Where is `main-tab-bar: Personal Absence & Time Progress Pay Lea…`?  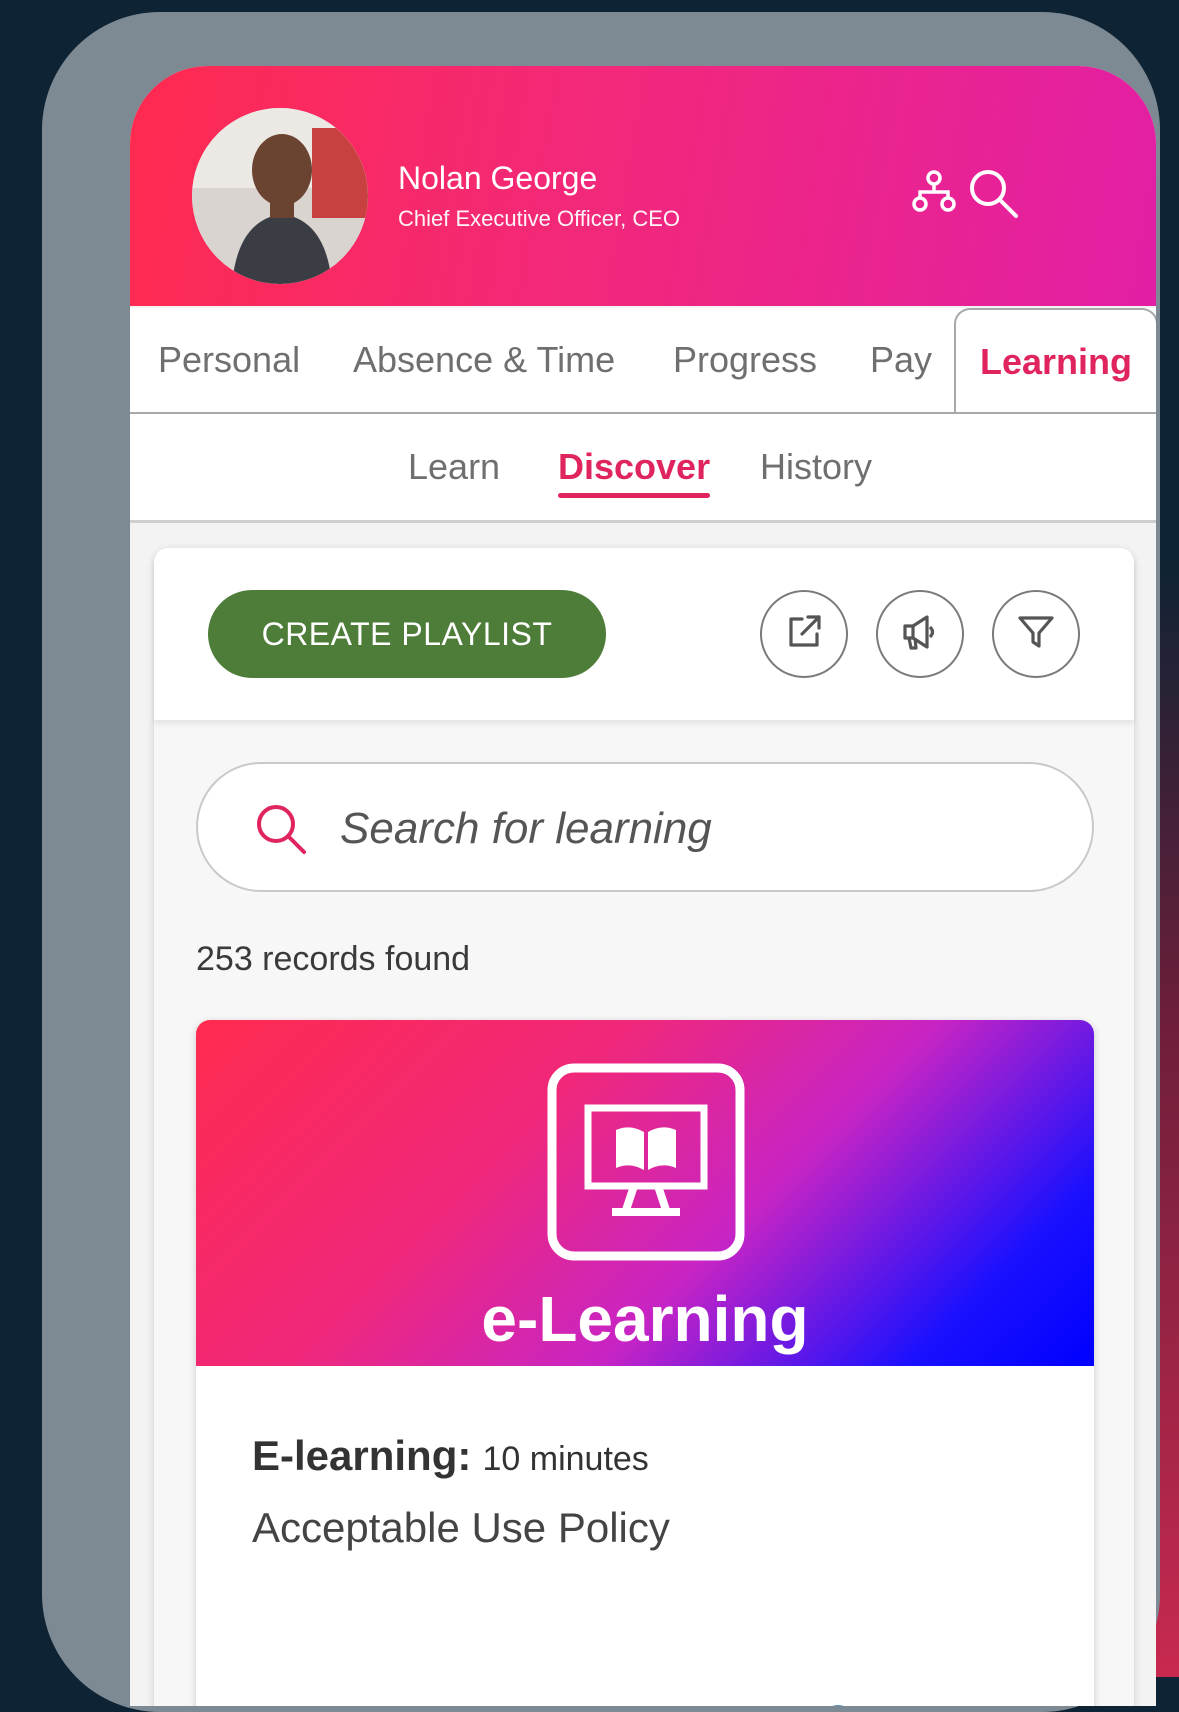
main-tab-bar: Personal Absence & Time Progress Pay Lea… is located at coordinates (643, 361).